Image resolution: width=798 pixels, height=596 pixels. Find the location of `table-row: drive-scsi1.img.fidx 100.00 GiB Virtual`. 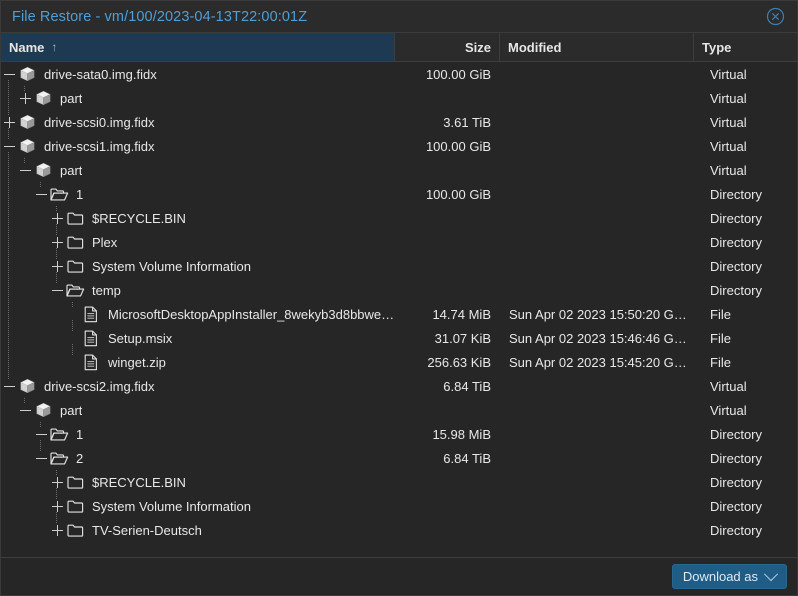

table-row: drive-scsi1.img.fidx 100.00 GiB Virtual is located at coordinates (399, 146).